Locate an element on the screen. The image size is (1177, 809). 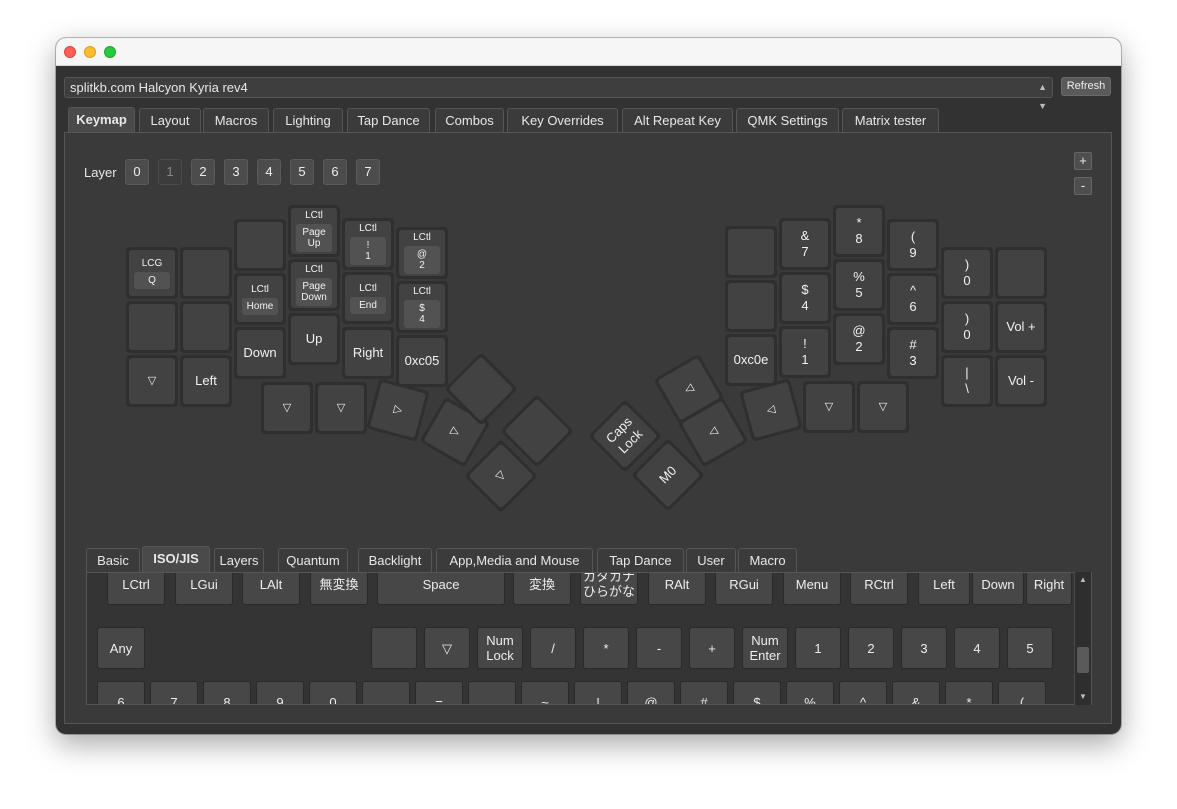
right-key-2: * 8 is located at coordinates (859, 231).